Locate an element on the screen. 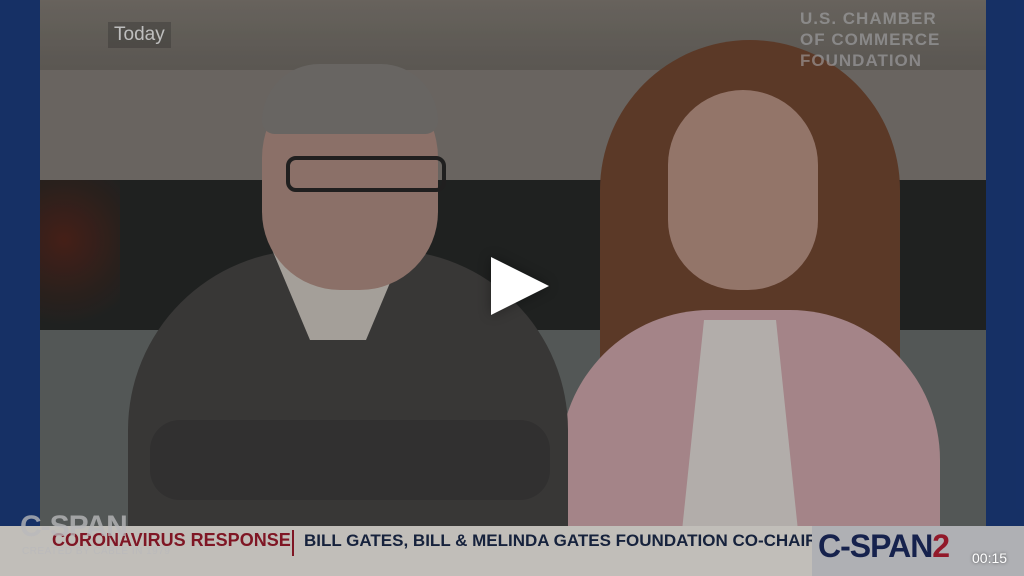 The height and width of the screenshot is (576, 1024). cspan2-logo-number: 2 is located at coordinates (941, 546).